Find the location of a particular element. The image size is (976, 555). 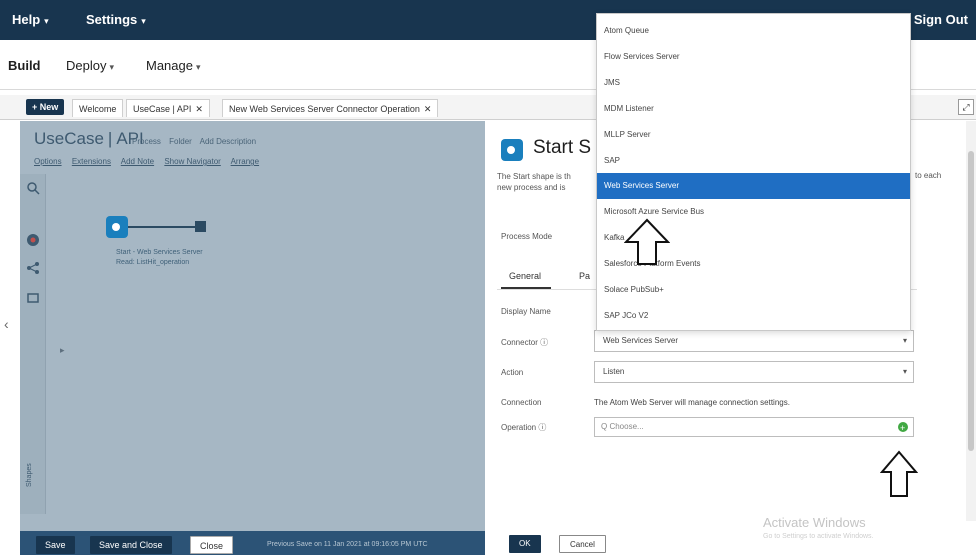

shape-icon is located at coordinates (33, 298).